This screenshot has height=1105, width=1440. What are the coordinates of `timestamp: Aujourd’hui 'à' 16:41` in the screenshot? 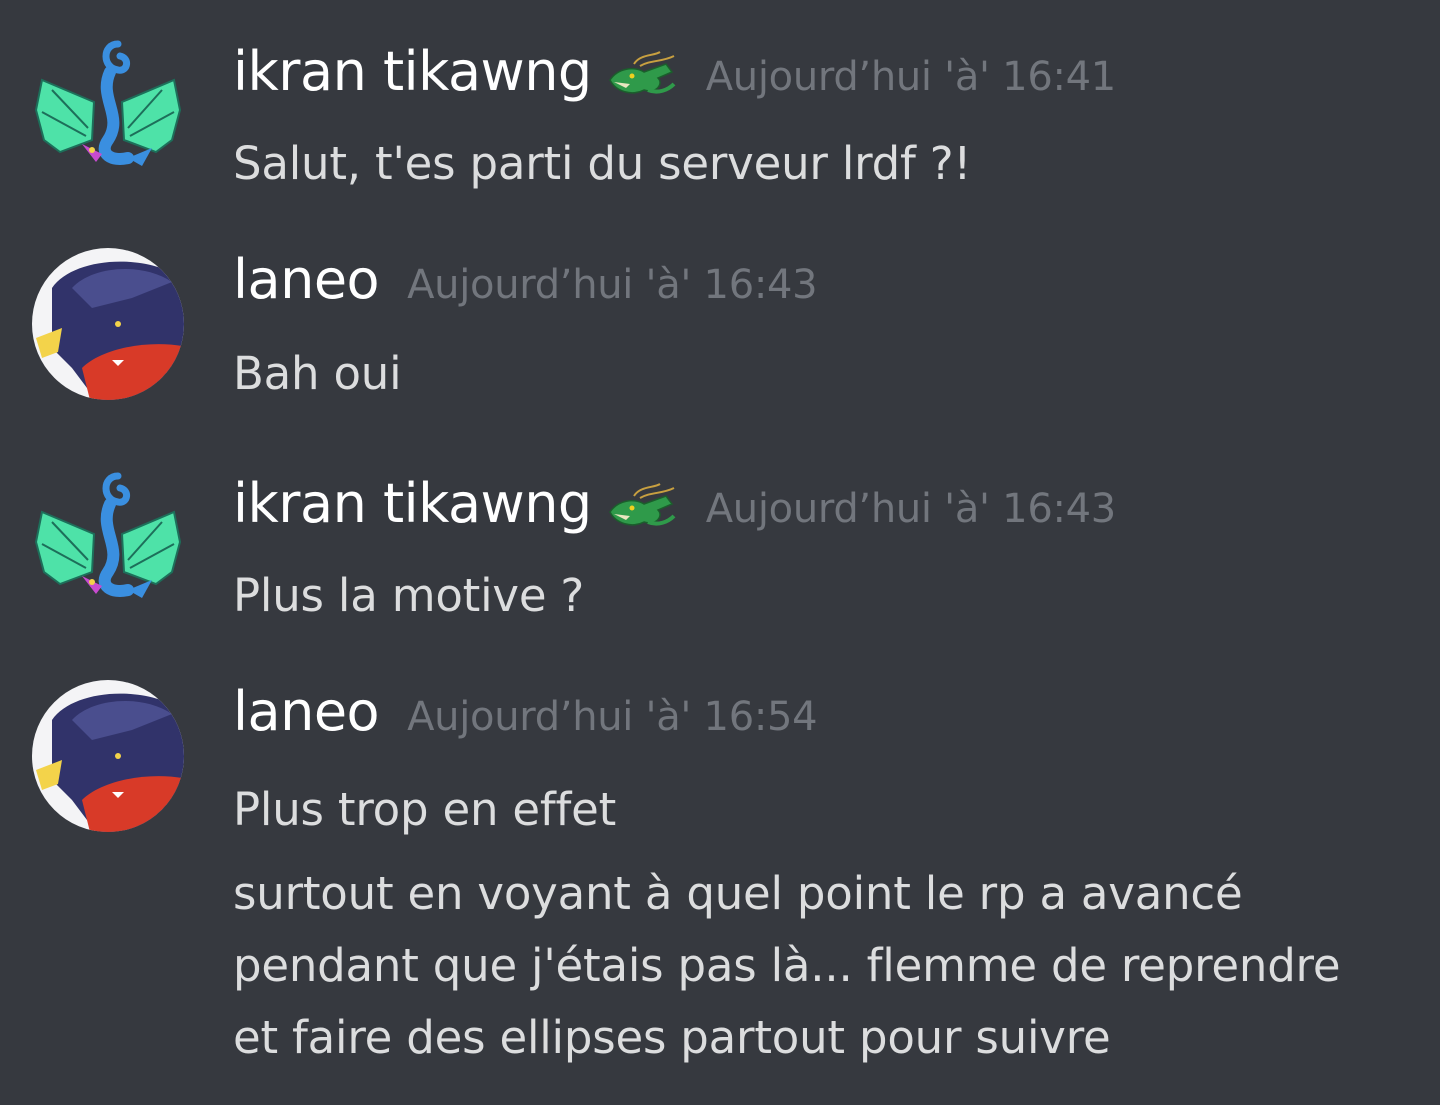 It's located at (911, 77).